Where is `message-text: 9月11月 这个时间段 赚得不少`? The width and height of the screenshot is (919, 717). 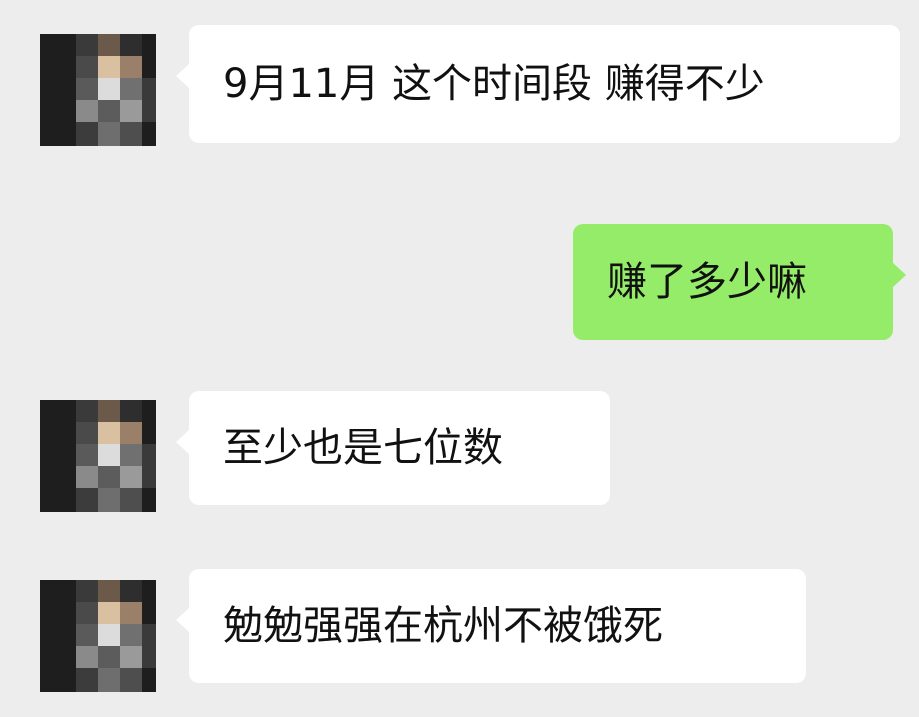
message-text: 9月11月 这个时间段 赚得不少 is located at coordinates (494, 84).